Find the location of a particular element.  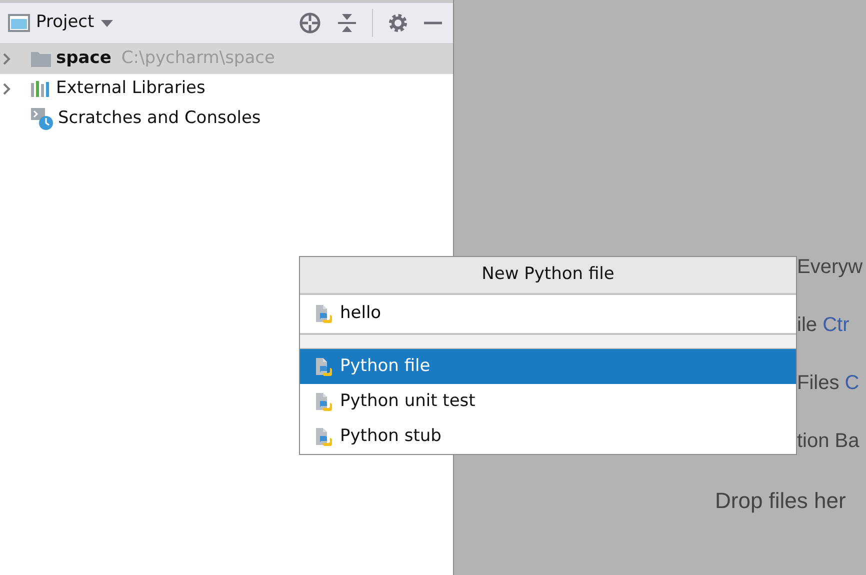

folder-path: C:\pycharm\space is located at coordinates (198, 58).